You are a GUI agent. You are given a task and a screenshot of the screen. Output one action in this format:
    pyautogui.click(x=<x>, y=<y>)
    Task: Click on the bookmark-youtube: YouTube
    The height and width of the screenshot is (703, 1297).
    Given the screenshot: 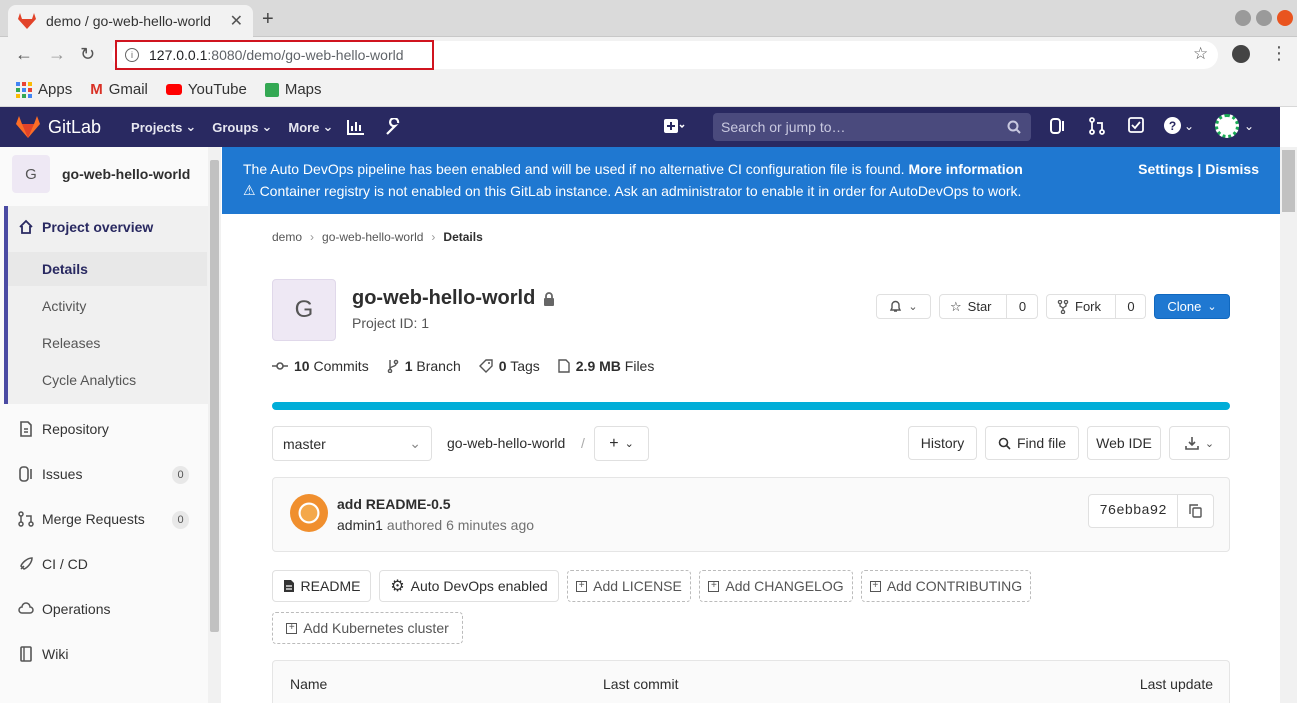 What is the action you would take?
    pyautogui.click(x=206, y=89)
    